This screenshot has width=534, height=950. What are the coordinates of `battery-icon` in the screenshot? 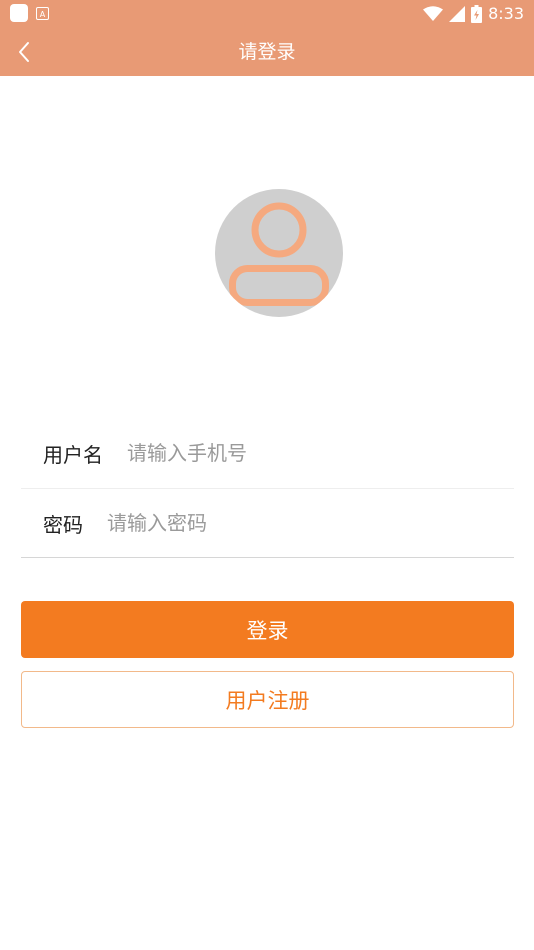 It's located at (477, 14).